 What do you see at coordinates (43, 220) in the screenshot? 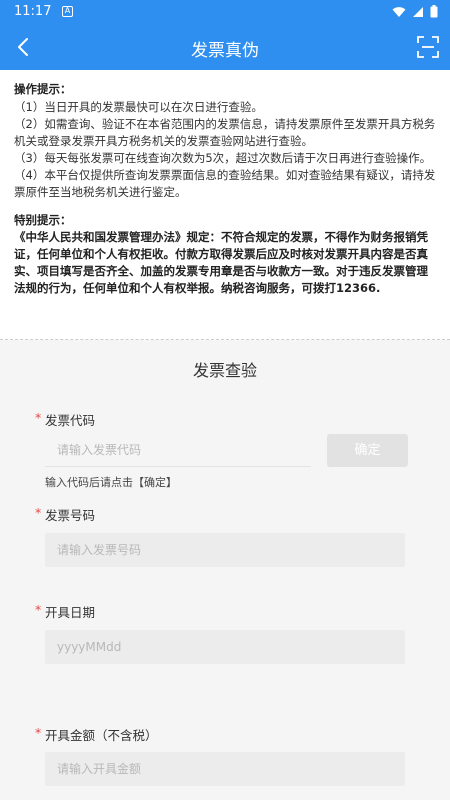
I see `special-tips-heading: 特别提示：` at bounding box center [43, 220].